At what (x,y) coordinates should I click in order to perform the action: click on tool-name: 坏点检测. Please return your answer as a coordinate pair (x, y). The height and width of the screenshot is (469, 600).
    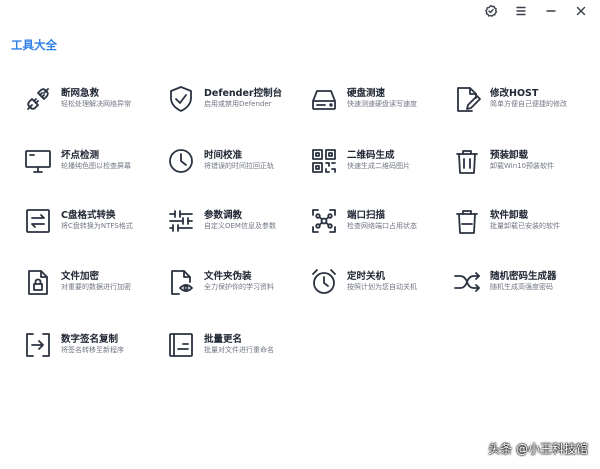
    Looking at the image, I should click on (80, 155).